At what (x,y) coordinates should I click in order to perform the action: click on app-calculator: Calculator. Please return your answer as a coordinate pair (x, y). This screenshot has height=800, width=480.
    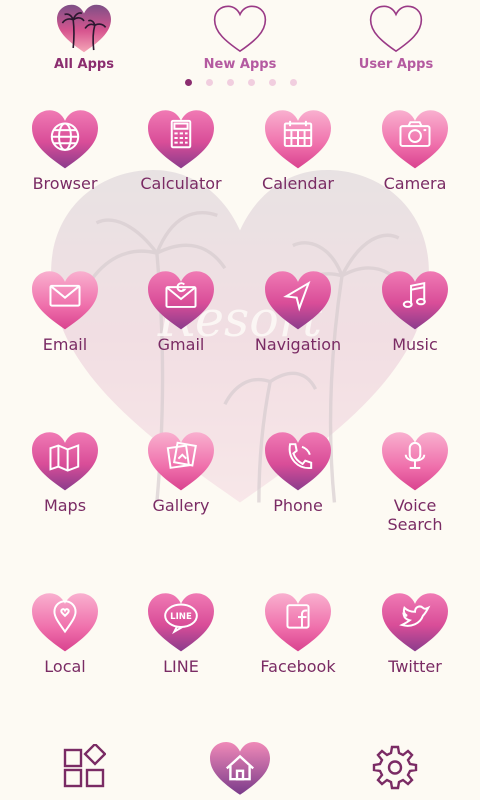
    Looking at the image, I should click on (181, 151).